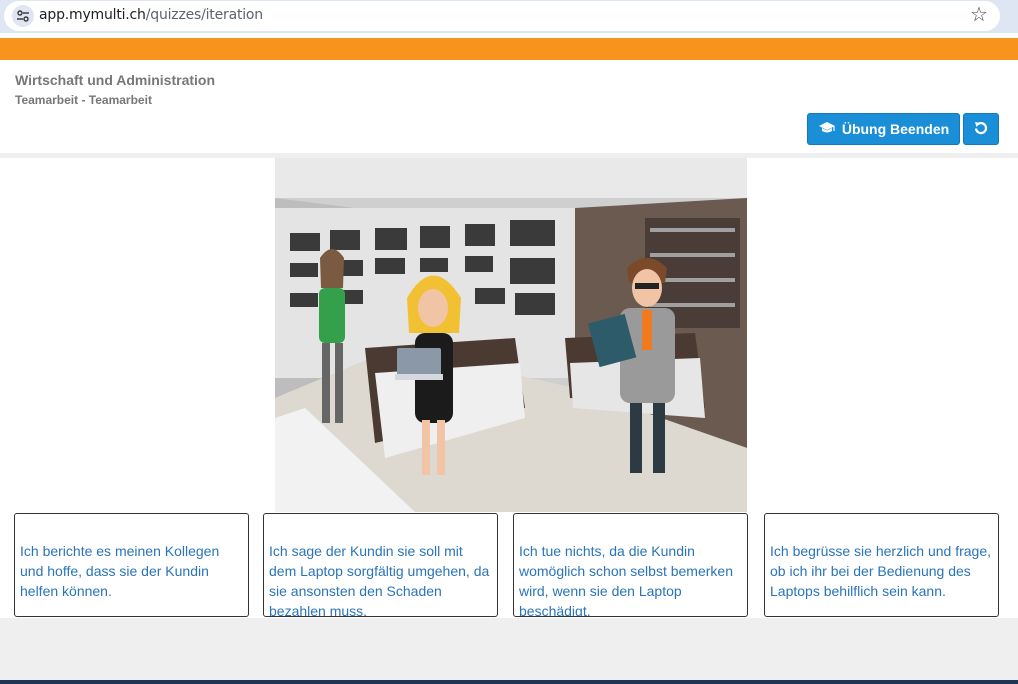 The height and width of the screenshot is (684, 1018). What do you see at coordinates (204, 15) in the screenshot?
I see `url-path: /quizzes/iteration` at bounding box center [204, 15].